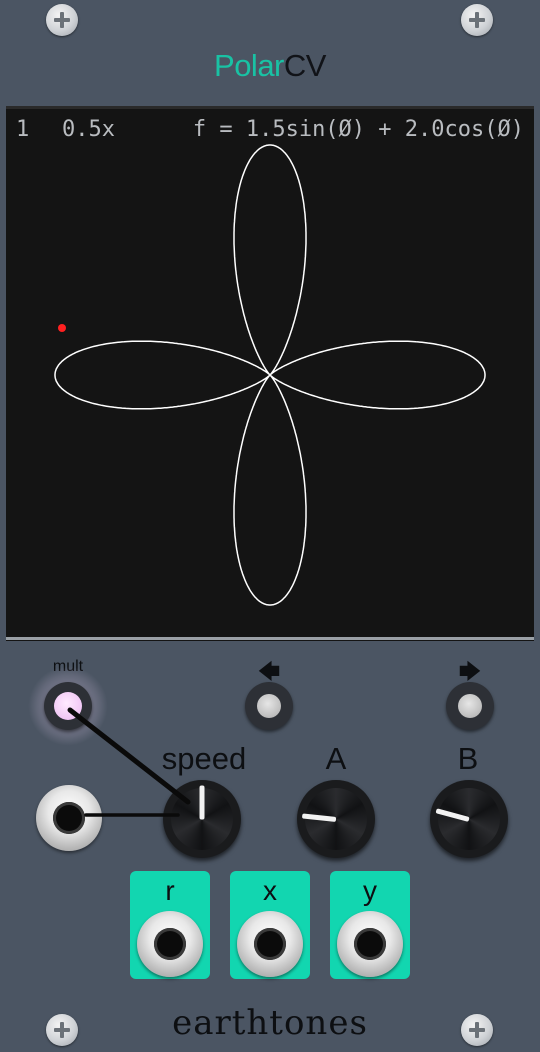 The height and width of the screenshot is (1052, 540). Describe the element at coordinates (69, 818) in the screenshot. I see `speed-cv-input-jack` at that location.